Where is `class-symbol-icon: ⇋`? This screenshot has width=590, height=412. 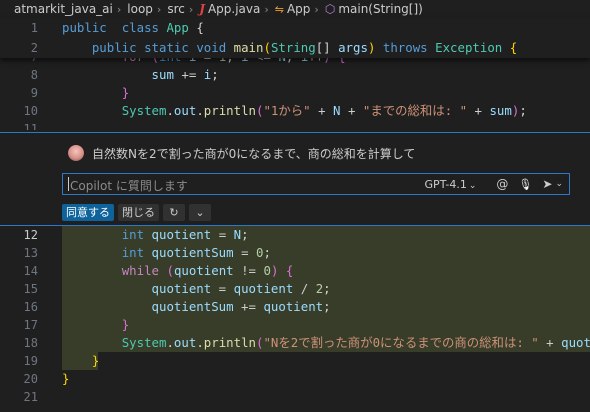
class-symbol-icon: ⇋ is located at coordinates (279, 9).